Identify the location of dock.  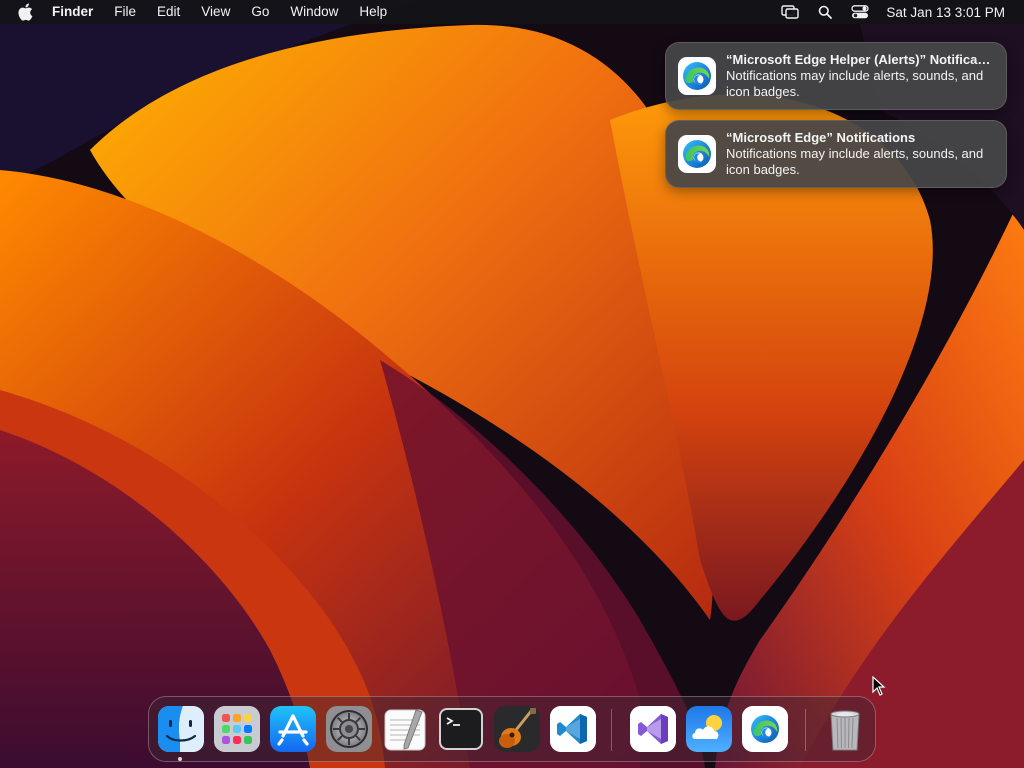
(512, 729).